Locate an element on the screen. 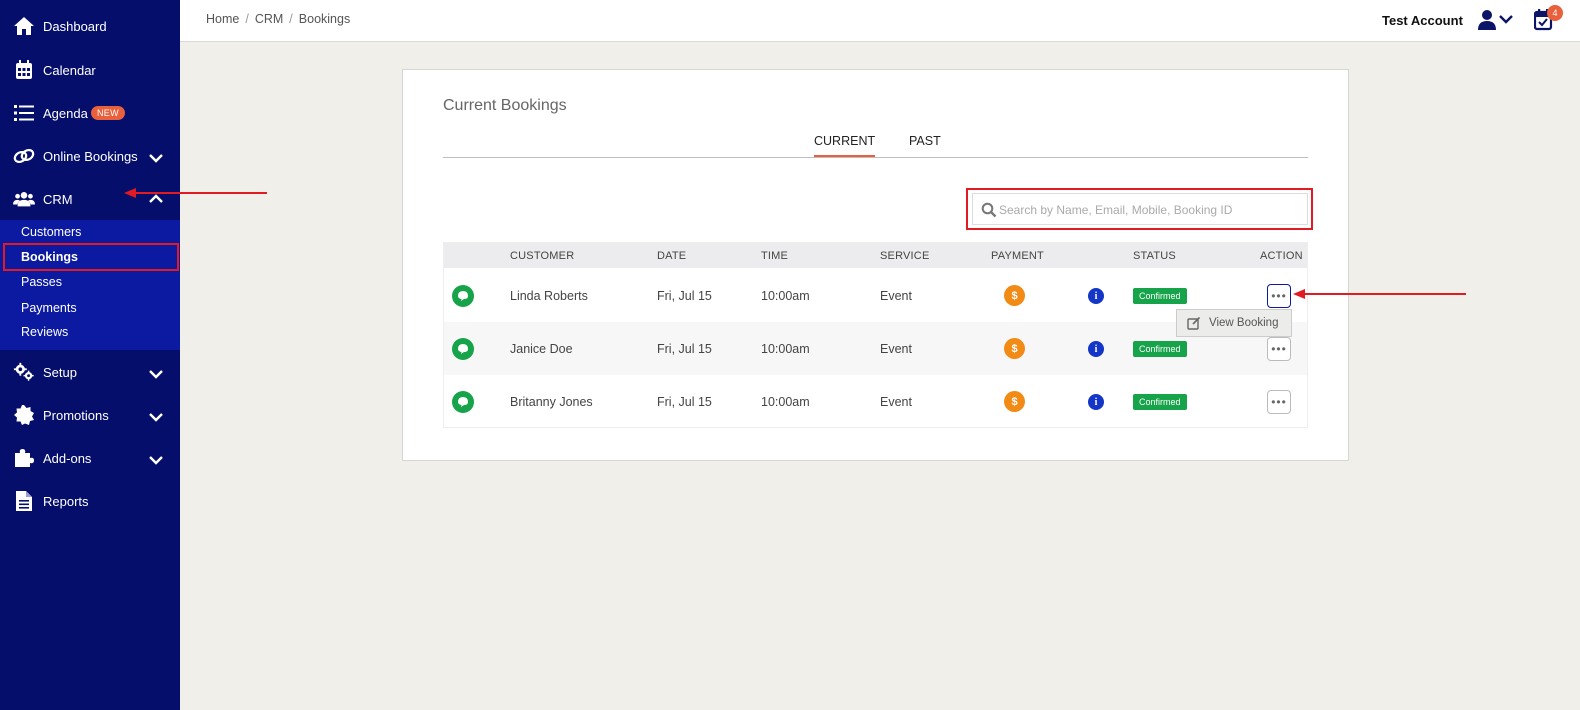  sidebar-item-online-bookings: Online Bookings is located at coordinates (90, 156).